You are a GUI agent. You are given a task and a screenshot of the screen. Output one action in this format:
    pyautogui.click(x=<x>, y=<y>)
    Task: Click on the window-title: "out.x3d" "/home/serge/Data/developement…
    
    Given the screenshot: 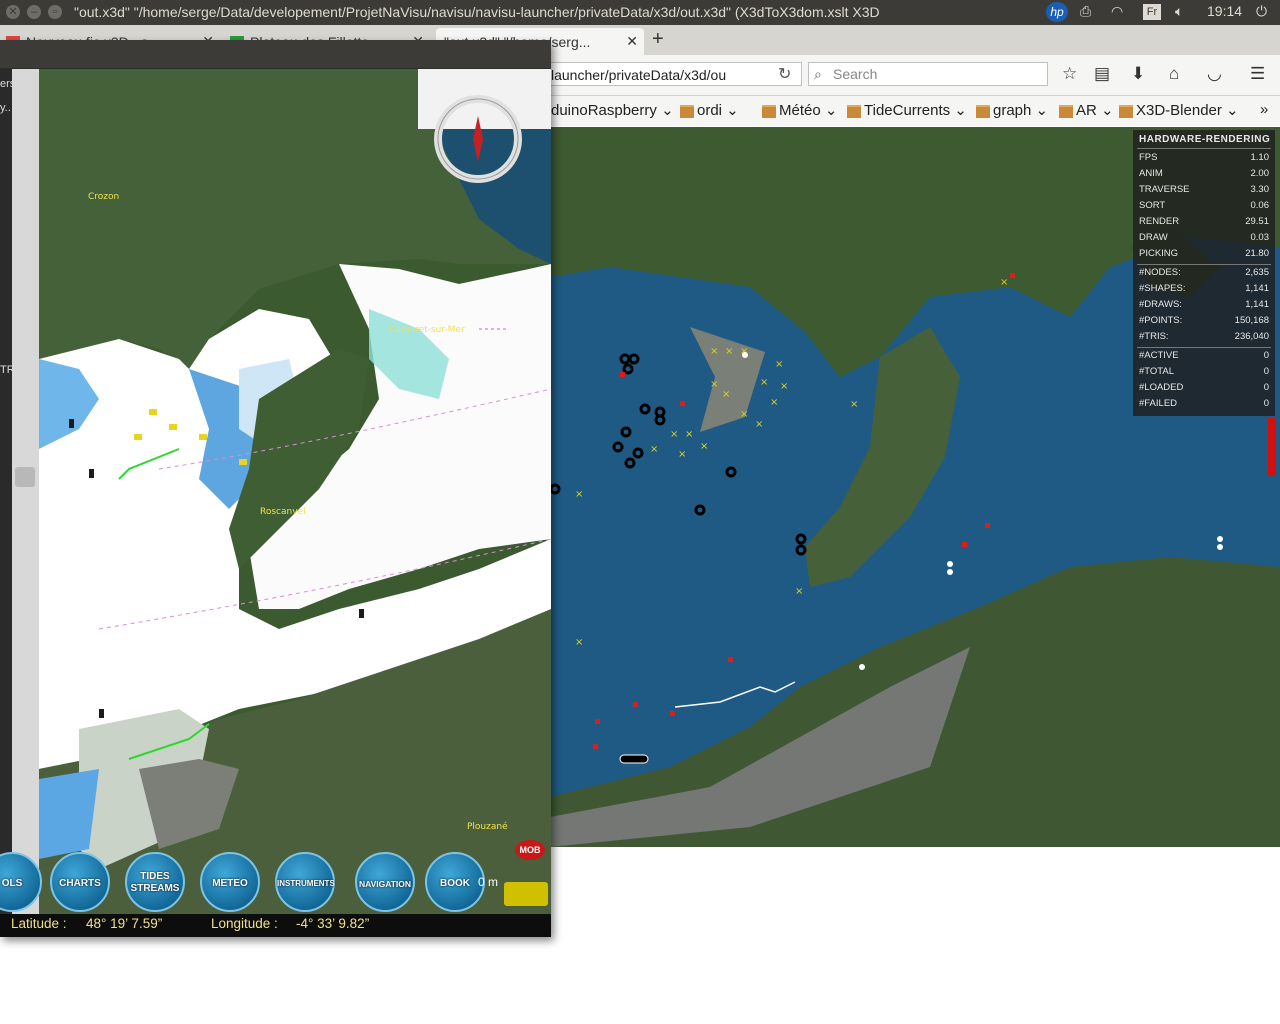 What is the action you would take?
    pyautogui.click(x=477, y=12)
    